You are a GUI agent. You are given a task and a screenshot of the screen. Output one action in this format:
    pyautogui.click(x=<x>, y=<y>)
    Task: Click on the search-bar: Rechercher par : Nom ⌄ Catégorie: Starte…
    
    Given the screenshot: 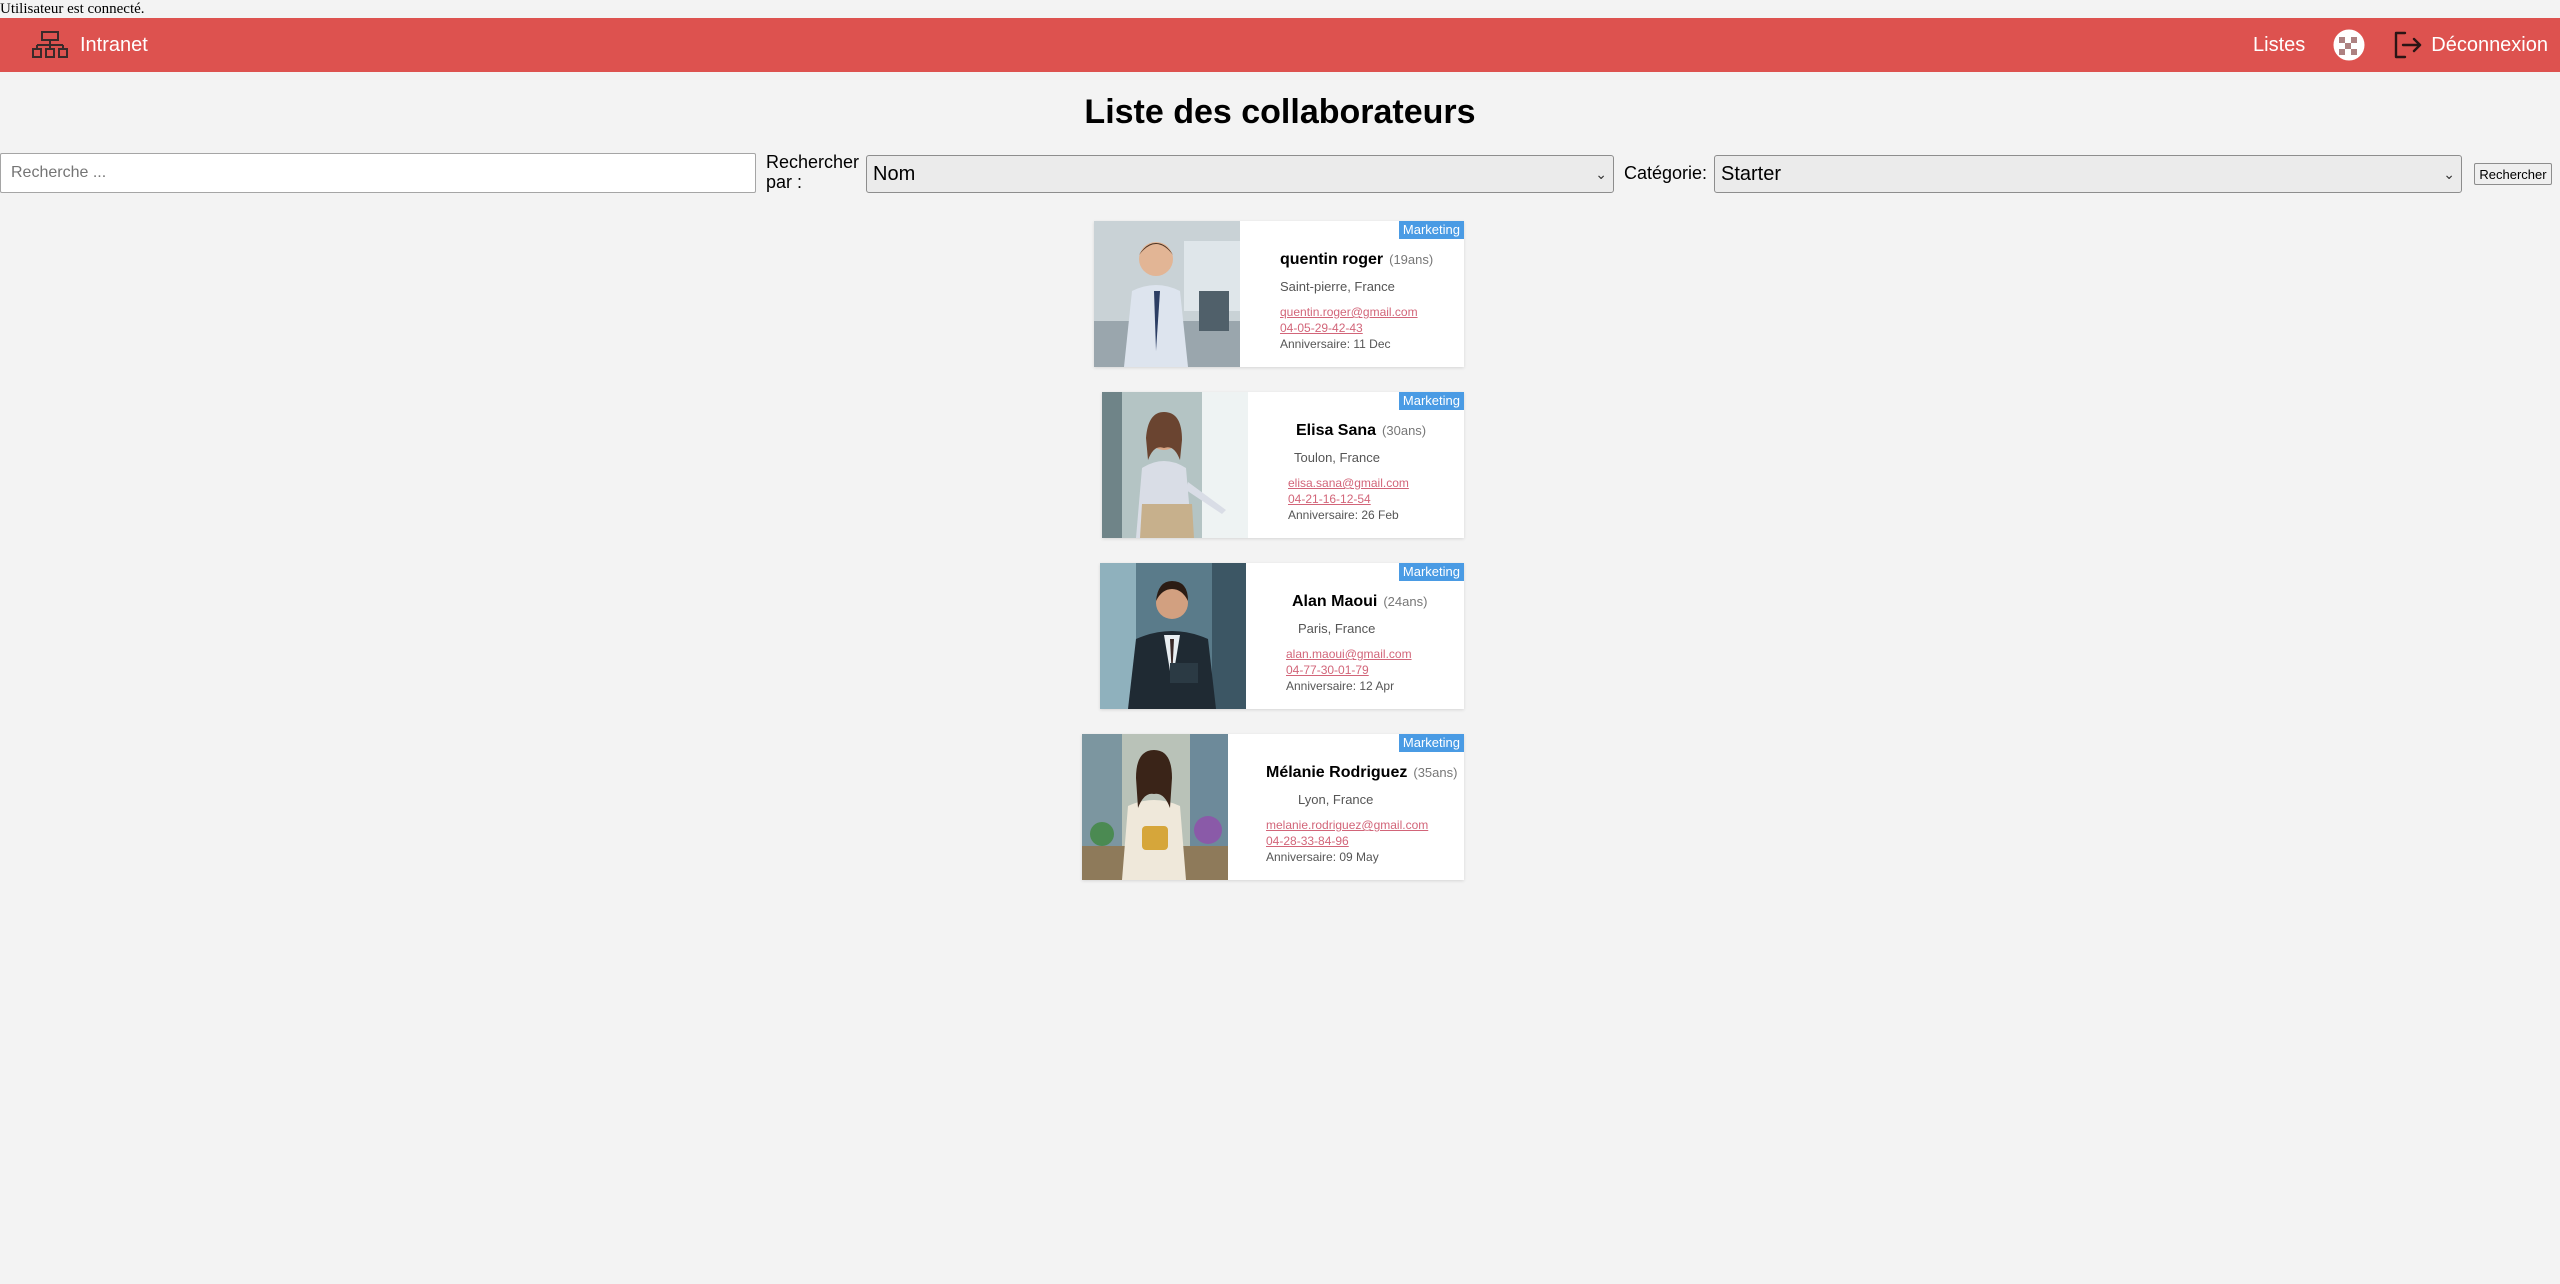 What is the action you would take?
    pyautogui.click(x=1280, y=174)
    